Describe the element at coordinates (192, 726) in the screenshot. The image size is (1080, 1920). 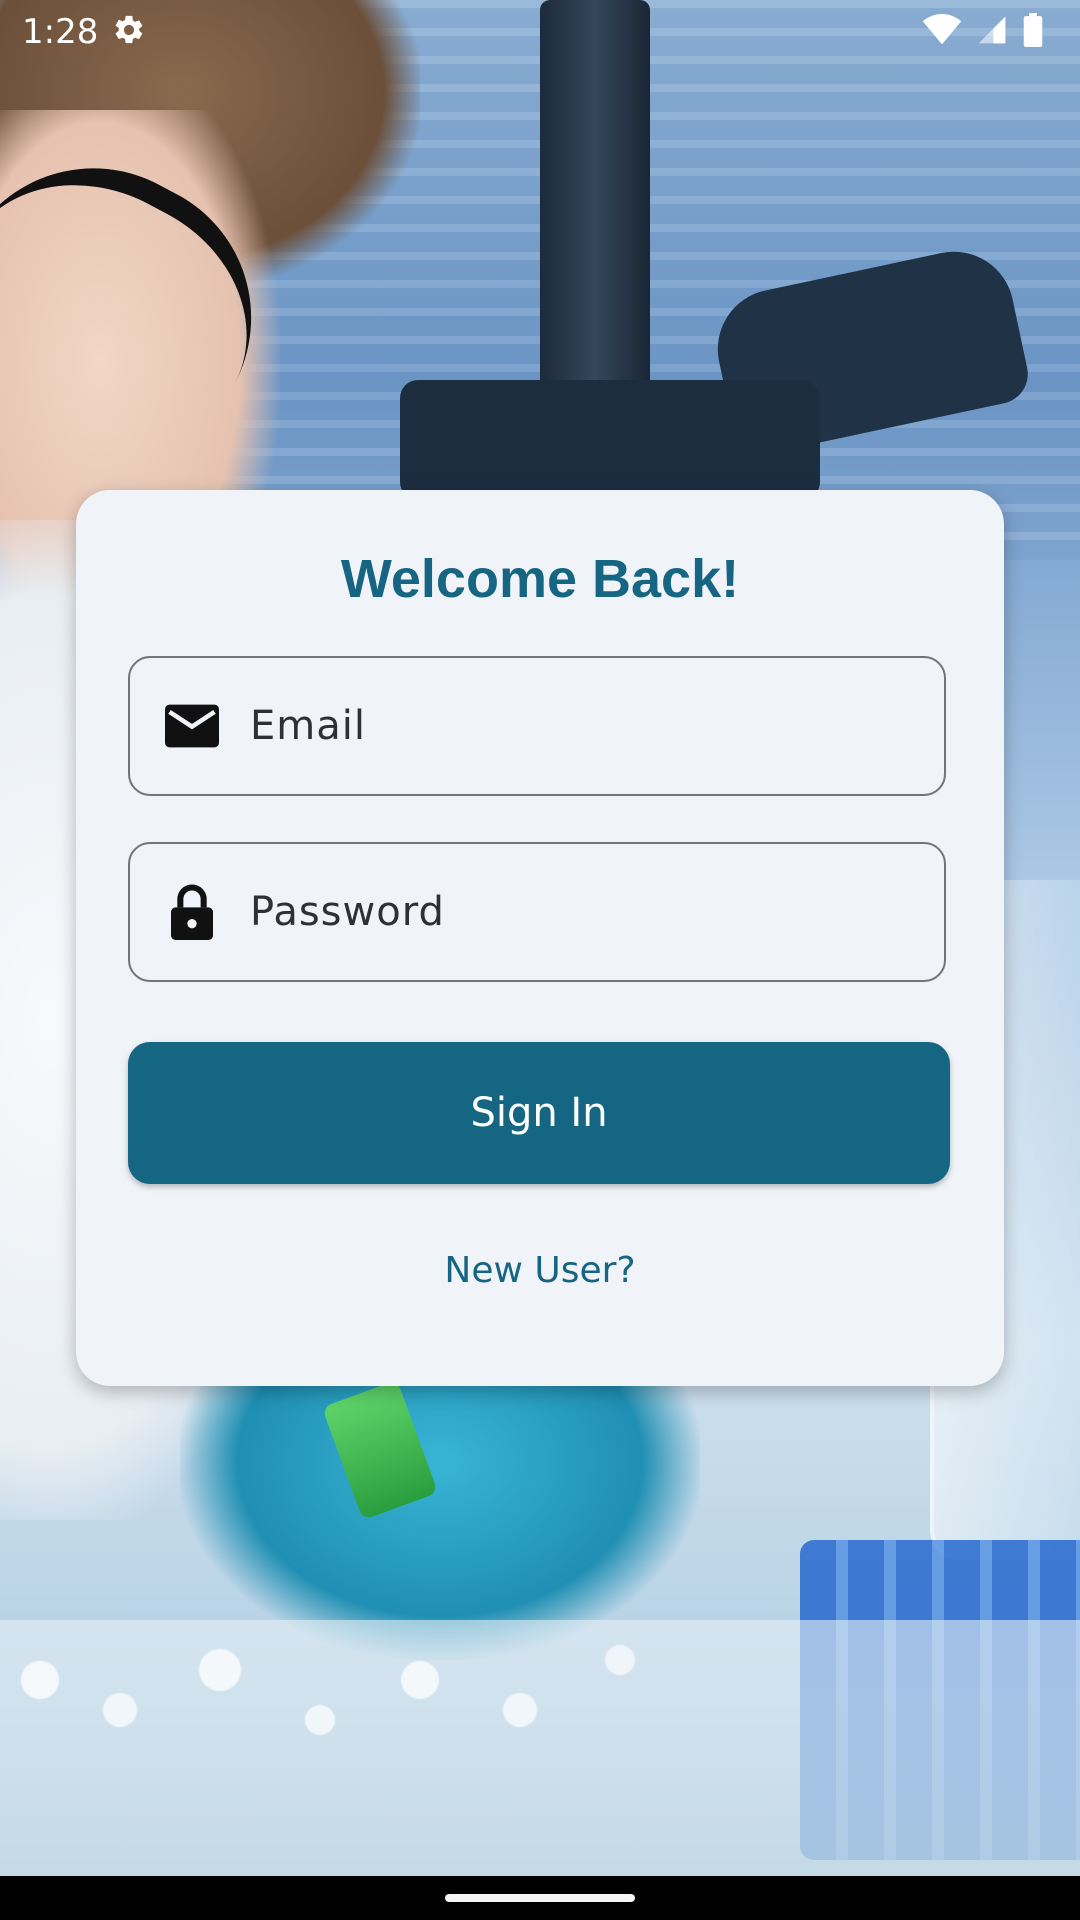
I see `mail-icon` at that location.